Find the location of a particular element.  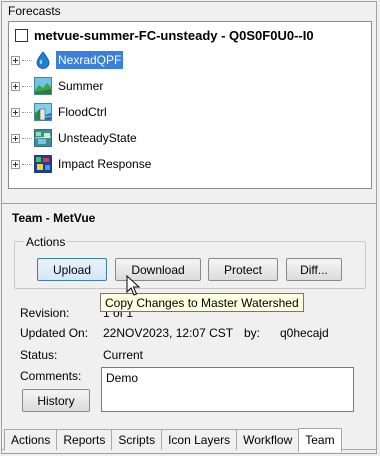

tree-item-label: Summer is located at coordinates (81, 86).